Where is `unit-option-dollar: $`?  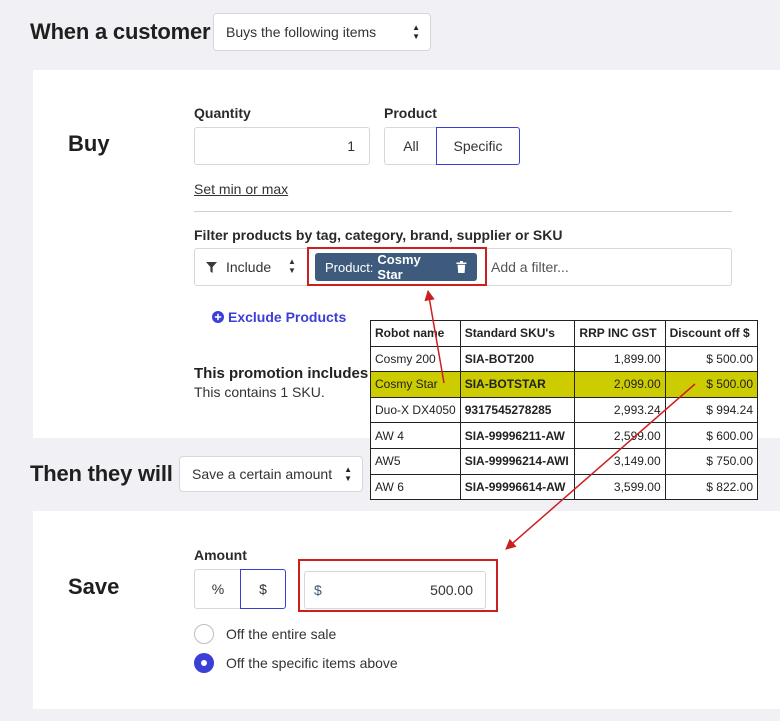
unit-option-dollar: $ is located at coordinates (263, 589).